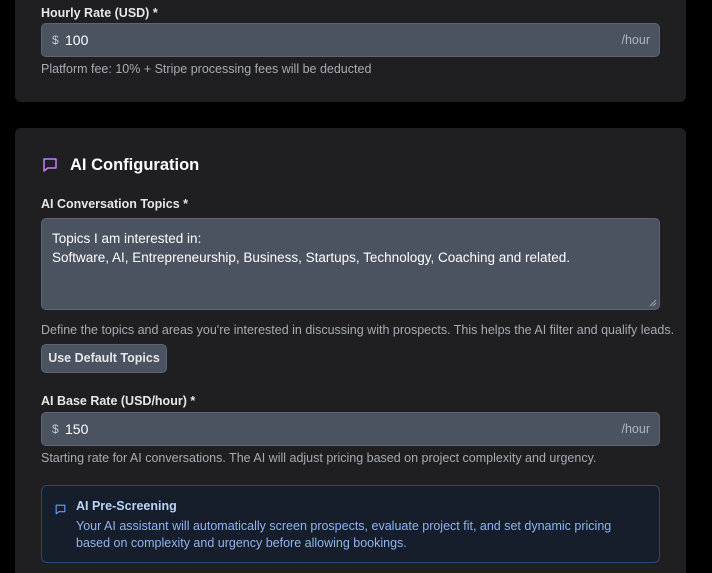 The height and width of the screenshot is (573, 712). What do you see at coordinates (118, 401) in the screenshot?
I see `base-rate-label: AI Base Rate (USD/hour) *` at bounding box center [118, 401].